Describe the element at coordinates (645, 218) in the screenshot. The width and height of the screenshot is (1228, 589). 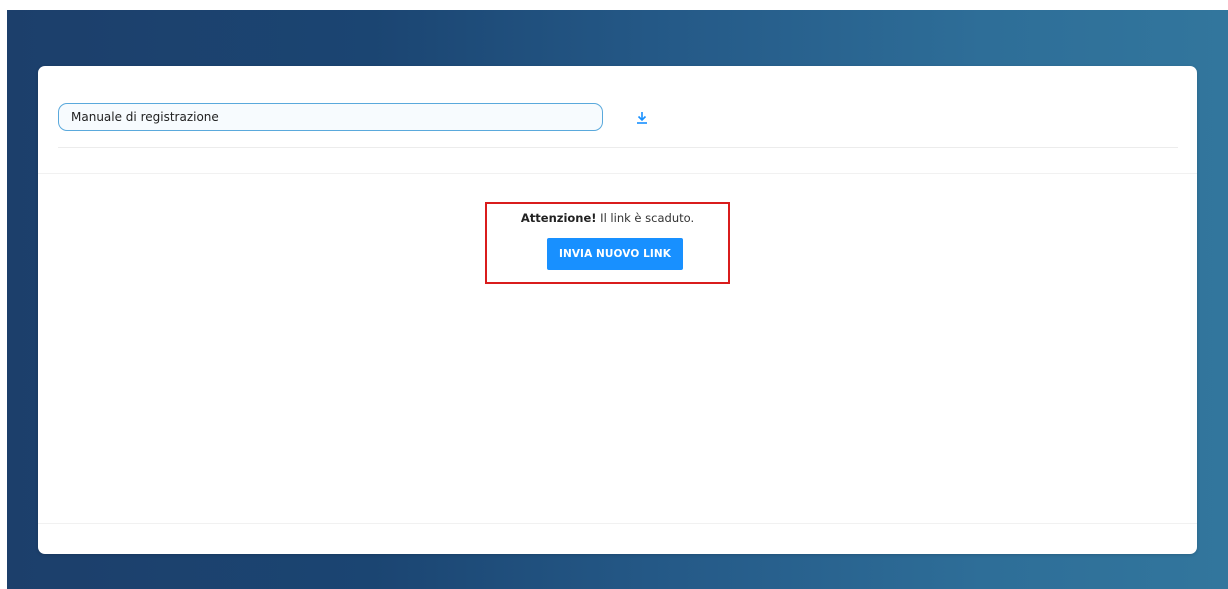
I see `alert-body: Il link è scaduto.` at that location.